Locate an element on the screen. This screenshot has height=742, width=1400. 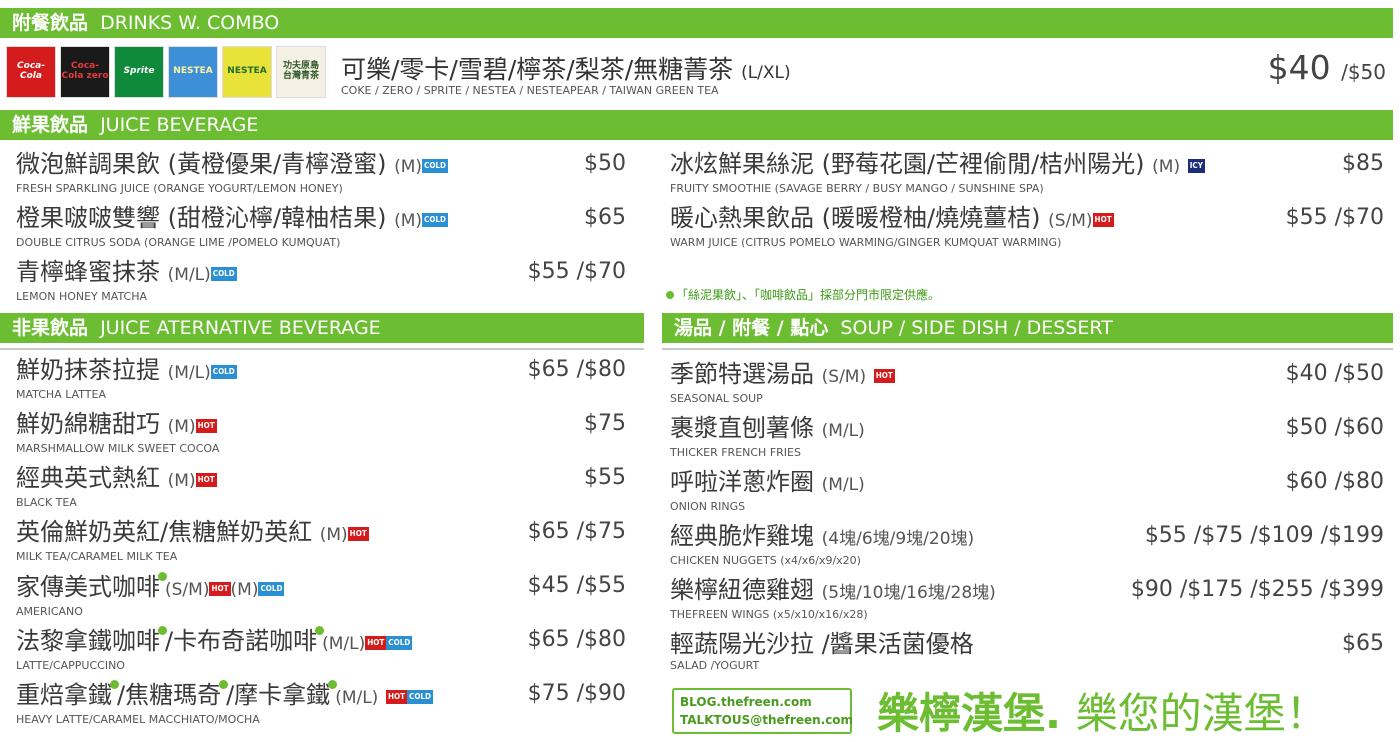
item-english: LEMON HONEY MATCHA is located at coordinates (81, 296).